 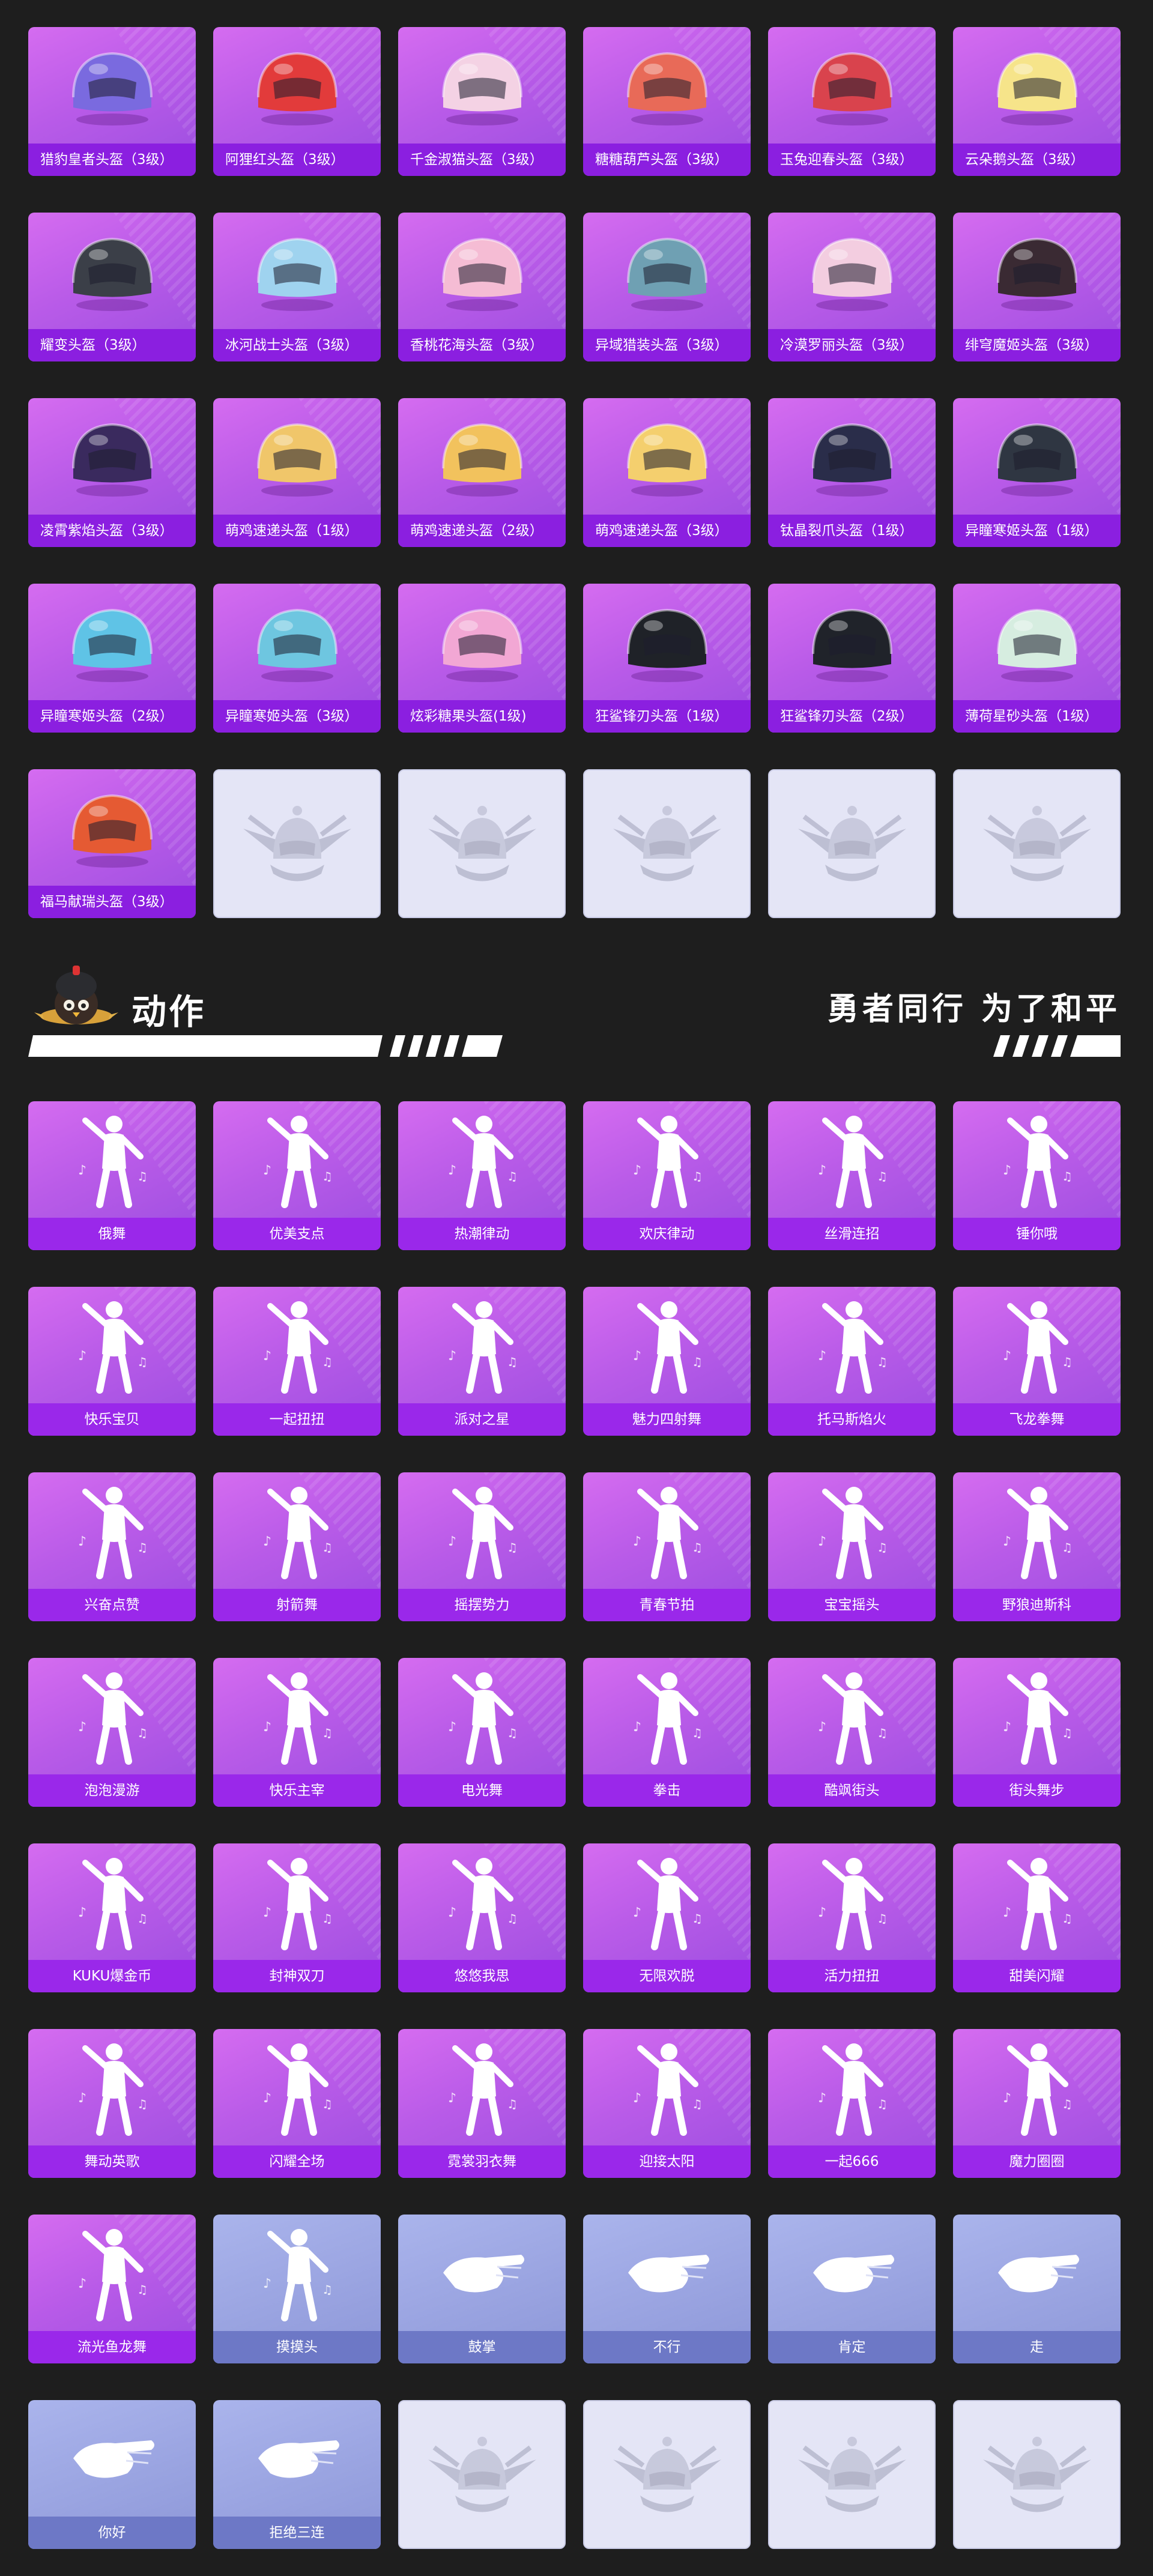 What do you see at coordinates (482, 717) in the screenshot?
I see `helmet-label: 炫彩糖果头盔(1级)` at bounding box center [482, 717].